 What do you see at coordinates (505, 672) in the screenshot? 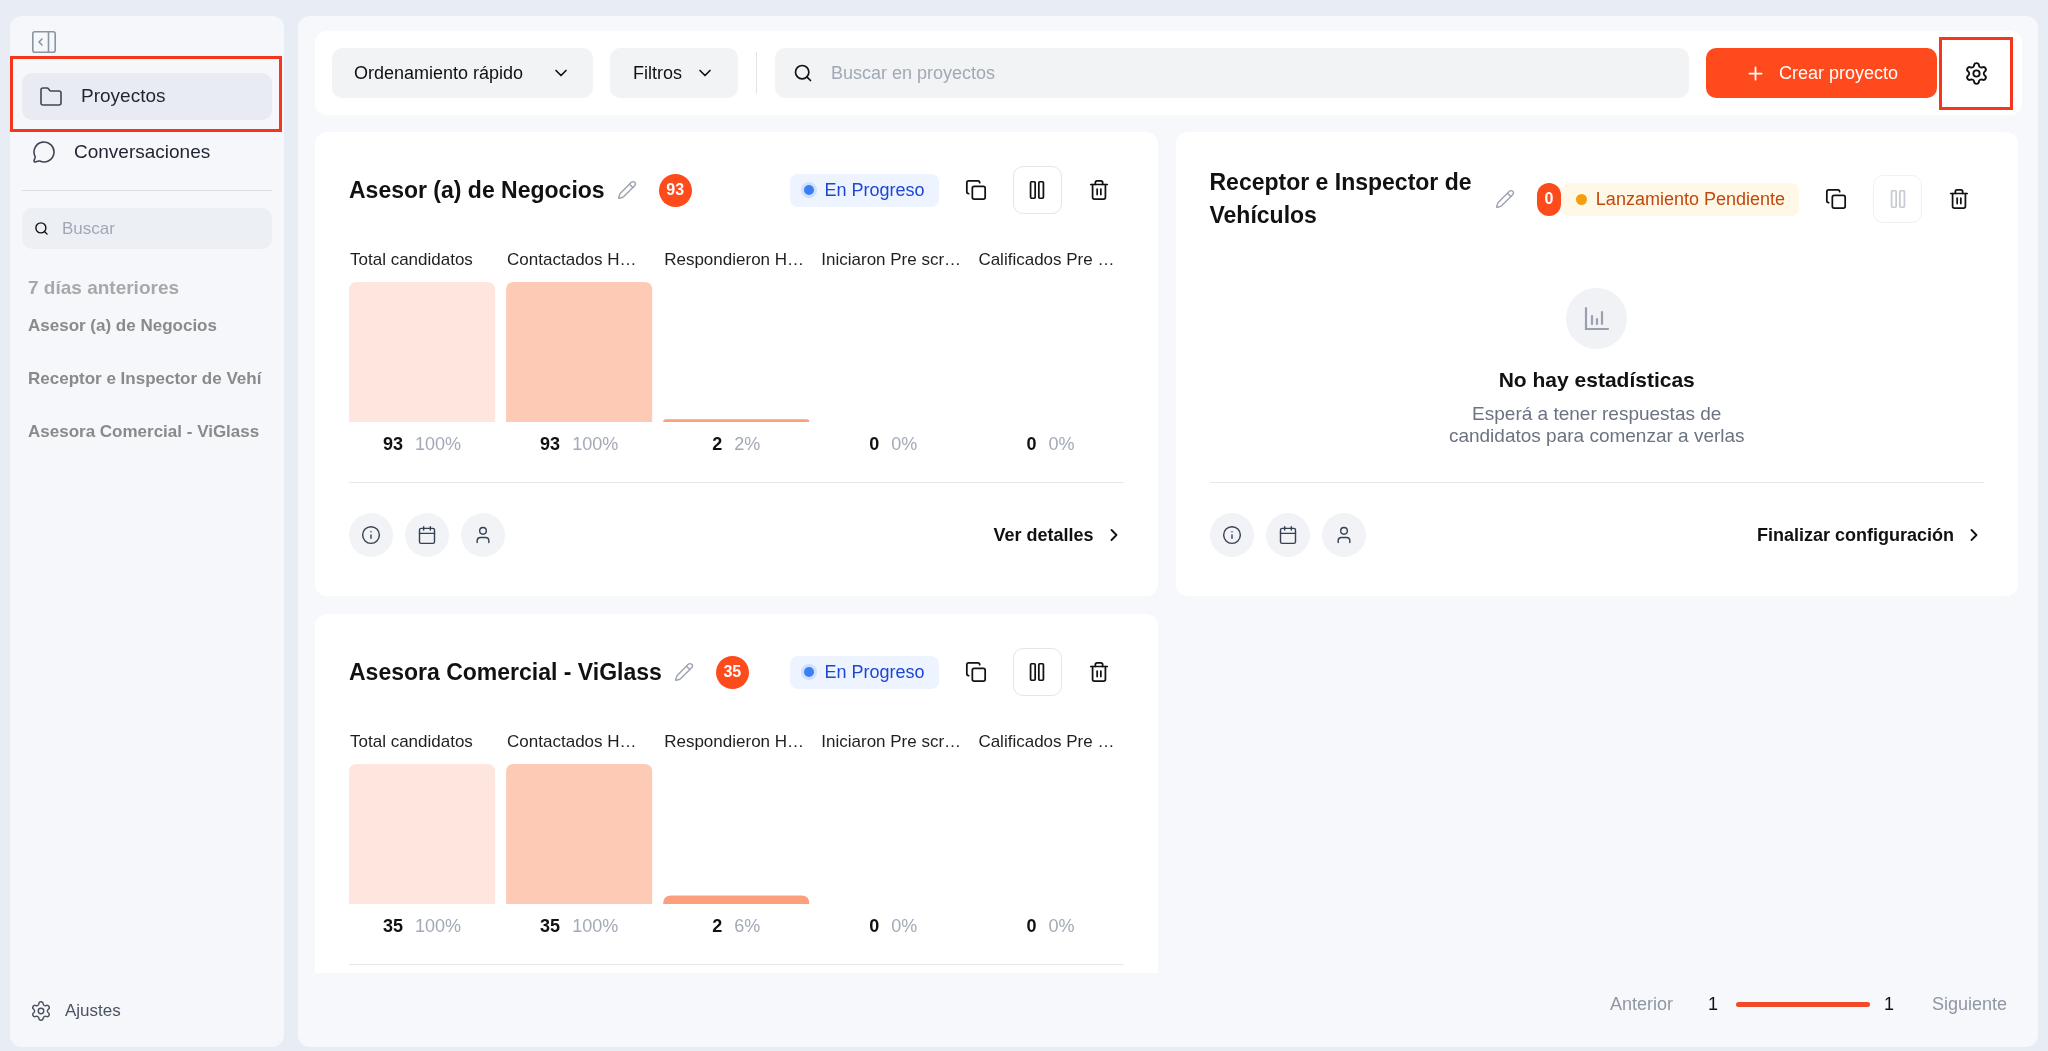
I see `project-title: Asesora Comercial - ViGlass` at bounding box center [505, 672].